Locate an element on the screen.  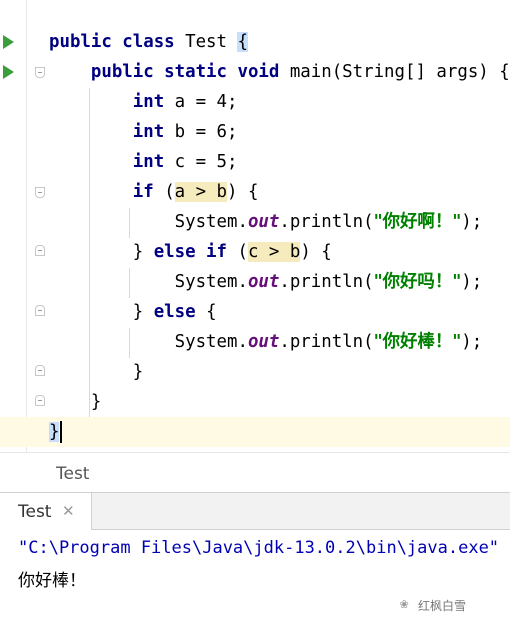
code-text: System.out.println("你好吗！"); is located at coordinates (266, 282).